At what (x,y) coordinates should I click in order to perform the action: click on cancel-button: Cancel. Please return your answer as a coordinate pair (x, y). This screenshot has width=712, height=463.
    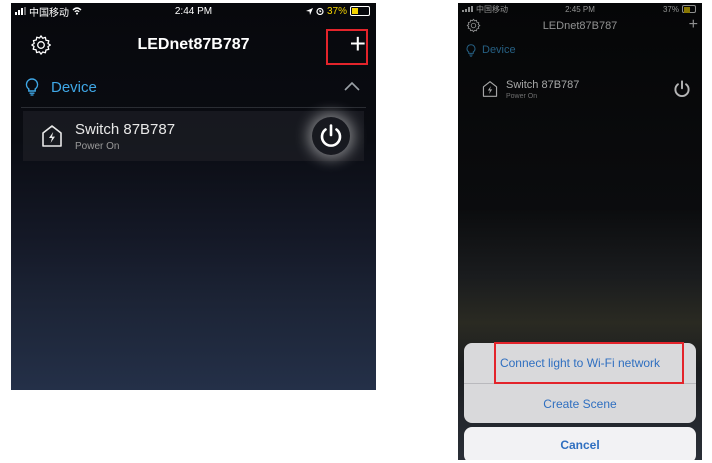
    Looking at the image, I should click on (580, 443).